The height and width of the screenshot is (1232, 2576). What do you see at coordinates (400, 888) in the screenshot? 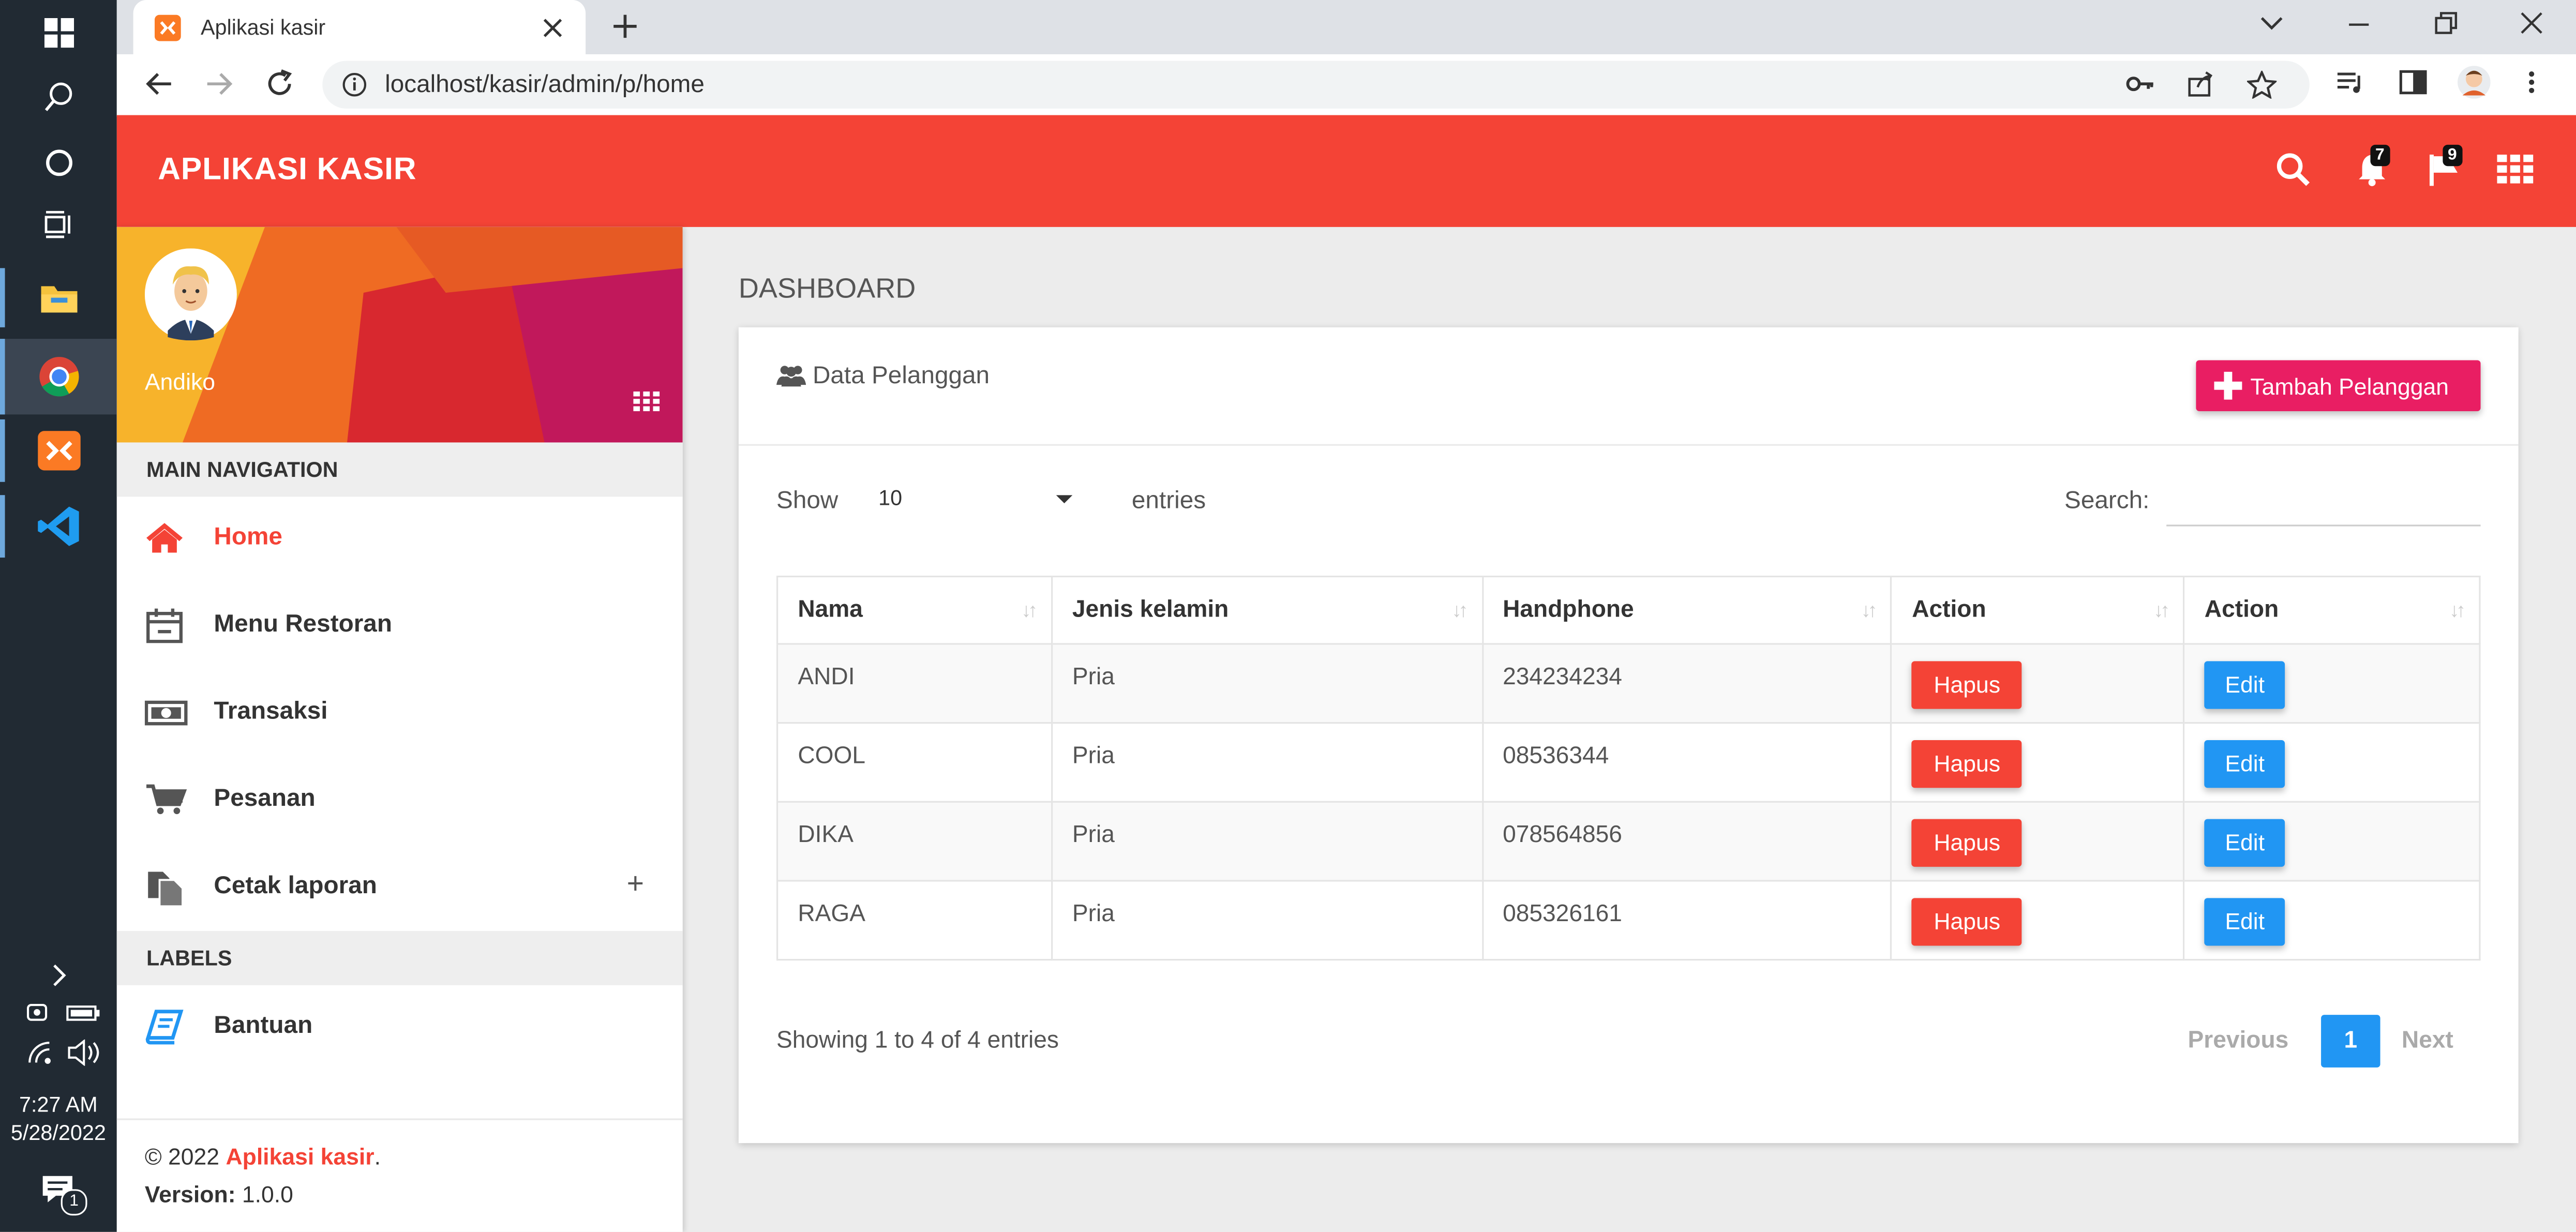
I see `nav-item-cetak-laporan: Cetak laporan +` at bounding box center [400, 888].